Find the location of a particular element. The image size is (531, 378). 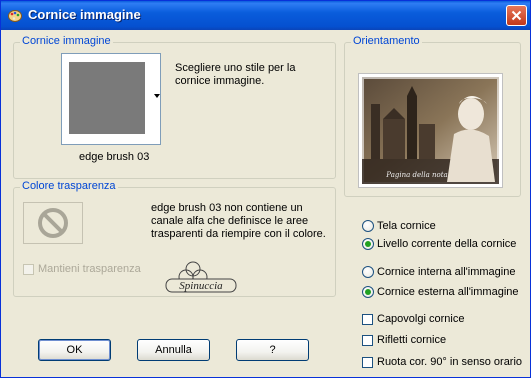

annulla-button: Annulla is located at coordinates (173, 350).